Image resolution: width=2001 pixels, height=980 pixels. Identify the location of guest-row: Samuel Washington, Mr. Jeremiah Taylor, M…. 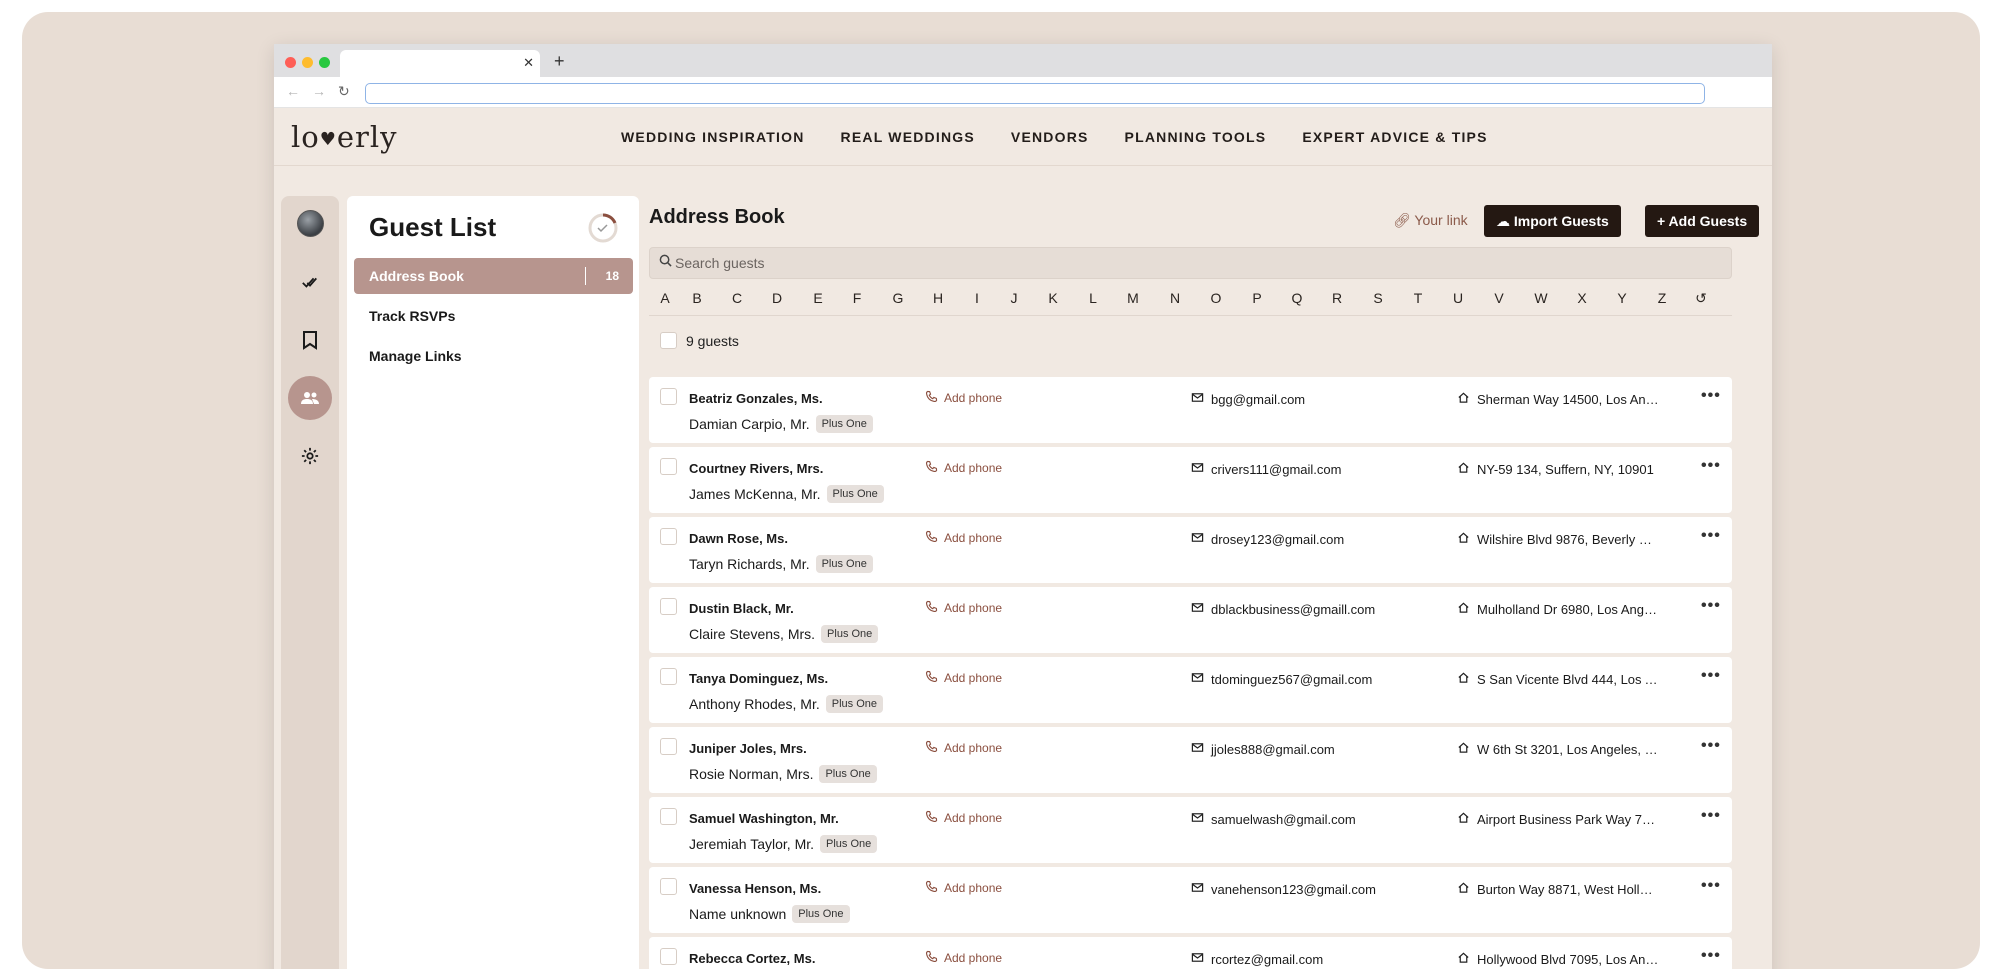
(1190, 830).